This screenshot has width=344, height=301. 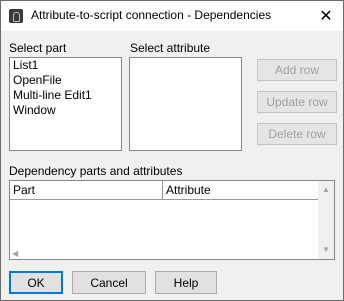 I want to click on add-row-button: Add row, so click(x=297, y=70).